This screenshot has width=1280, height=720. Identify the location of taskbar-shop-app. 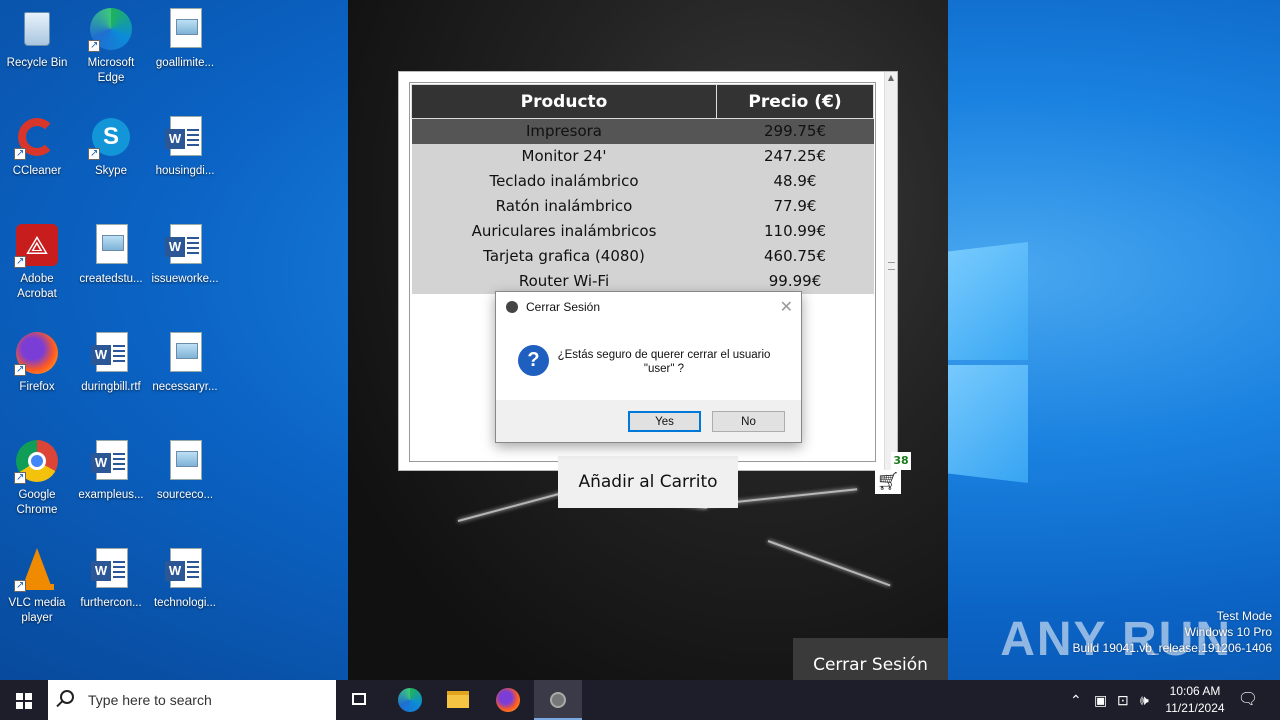
(558, 700).